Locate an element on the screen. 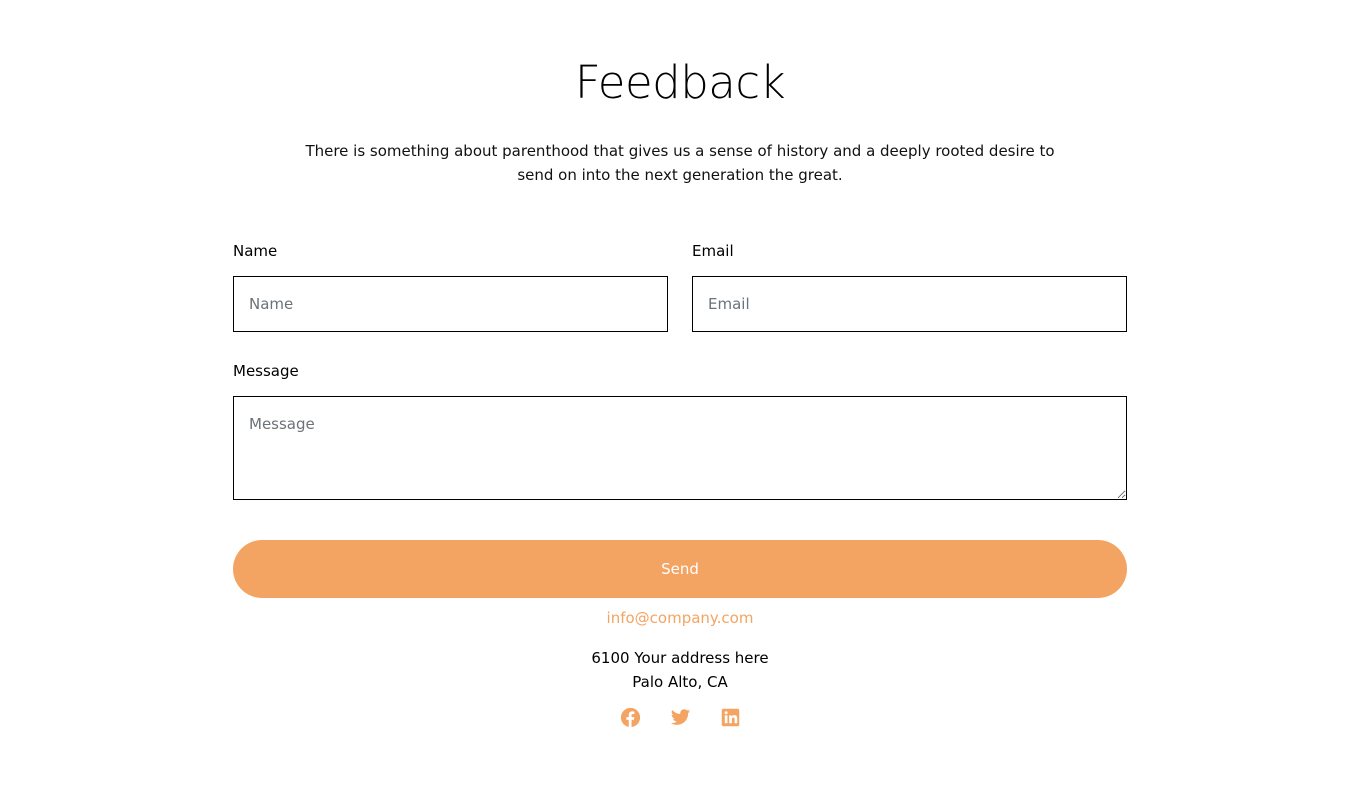 This screenshot has width=1360, height=797. facebook-icon is located at coordinates (630, 717).